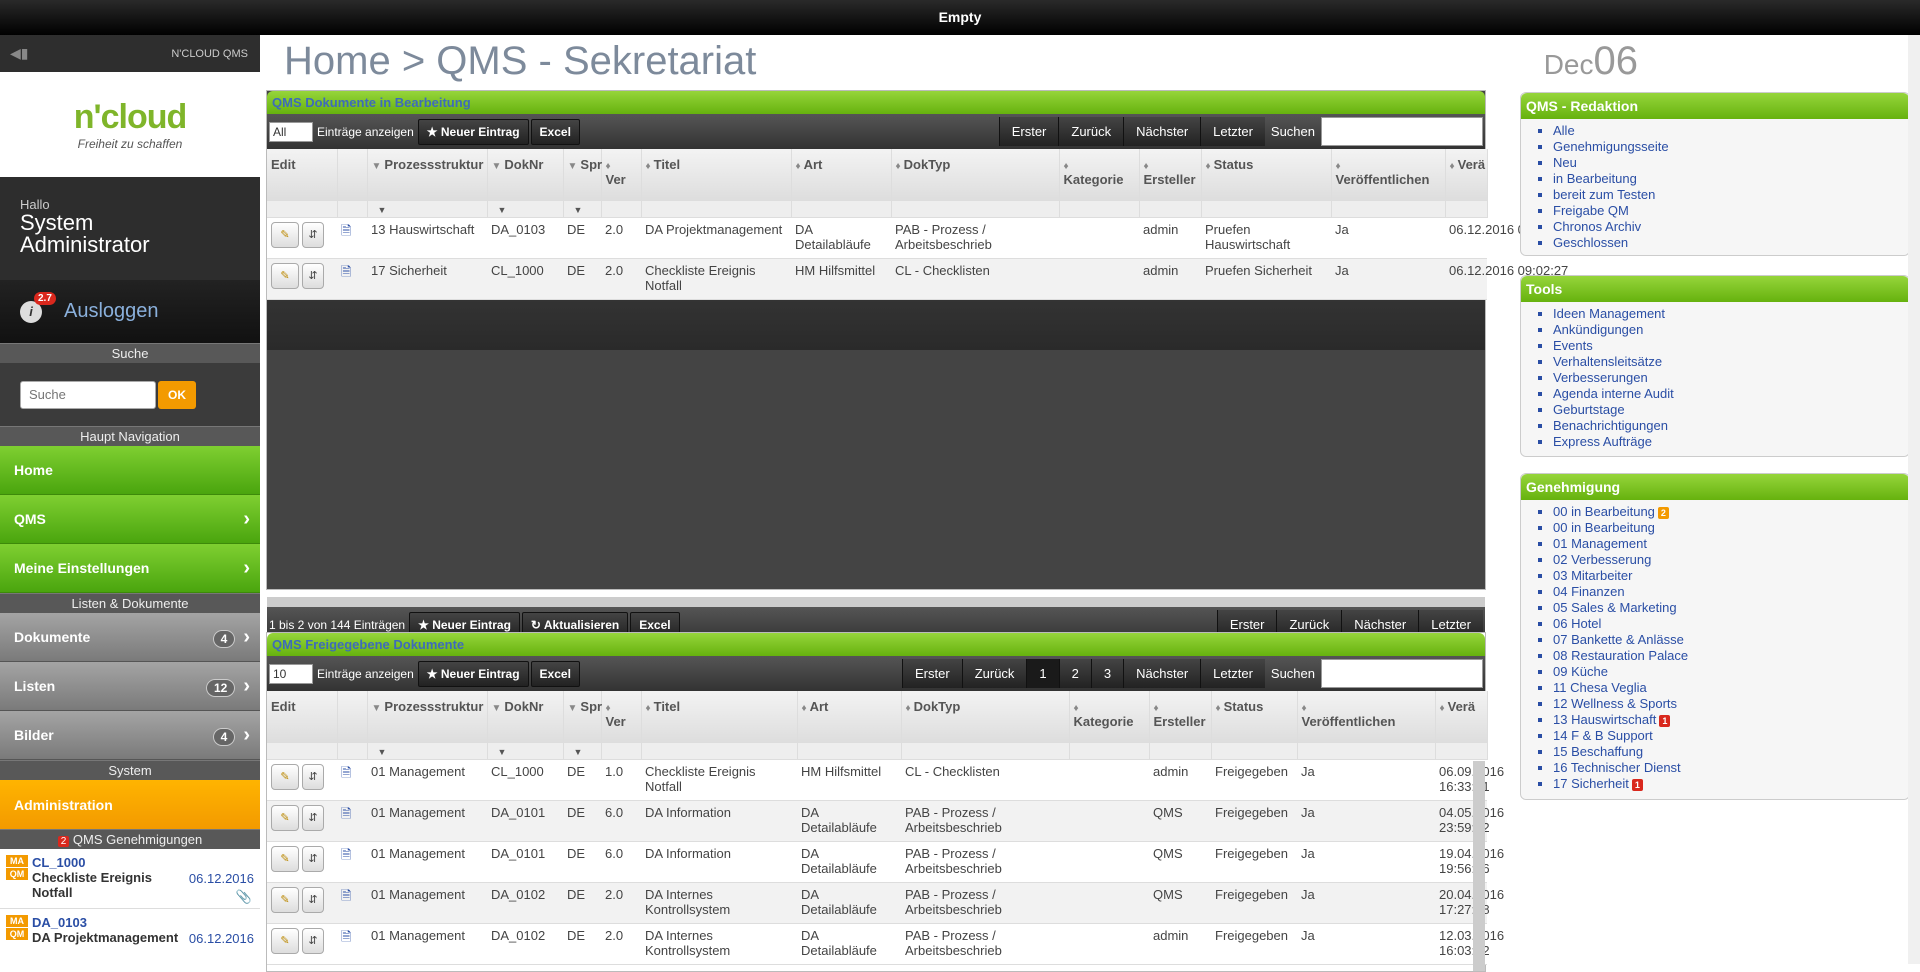  What do you see at coordinates (1731, 512) in the screenshot?
I see `sidebar-link: 00 in Bearbeitung2` at bounding box center [1731, 512].